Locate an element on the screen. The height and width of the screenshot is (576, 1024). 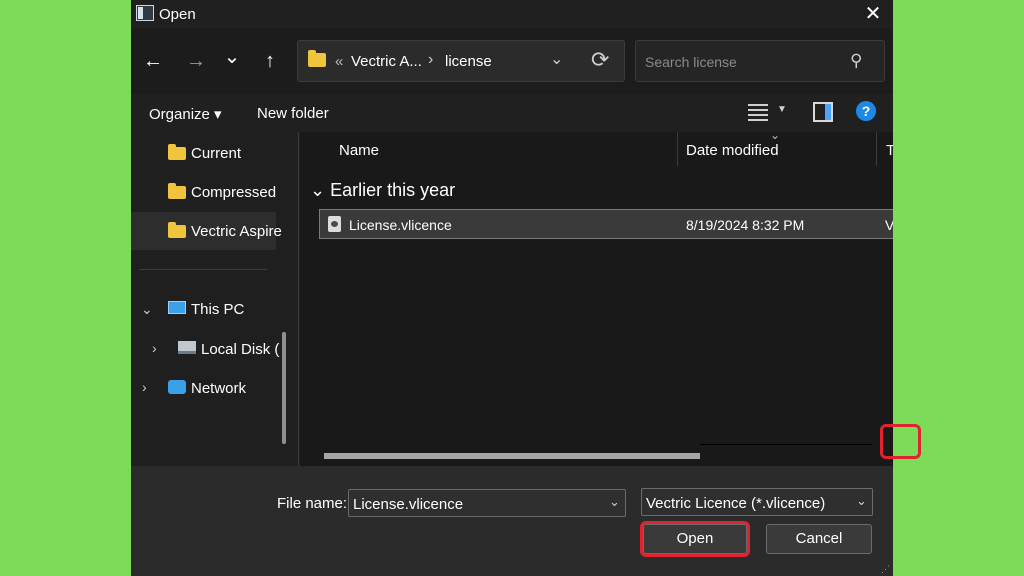
address-bar: « Vectric A... › license ⌄ ⟳ is located at coordinates (461, 61).